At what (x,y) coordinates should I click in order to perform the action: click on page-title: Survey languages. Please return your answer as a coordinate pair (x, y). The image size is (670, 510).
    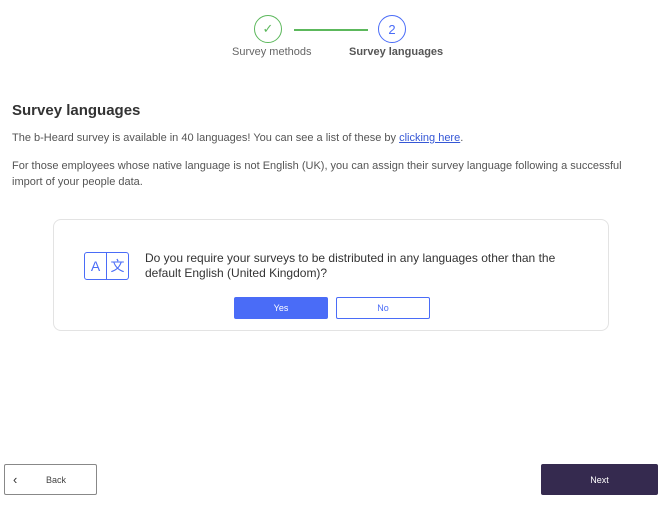
    Looking at the image, I should click on (76, 110).